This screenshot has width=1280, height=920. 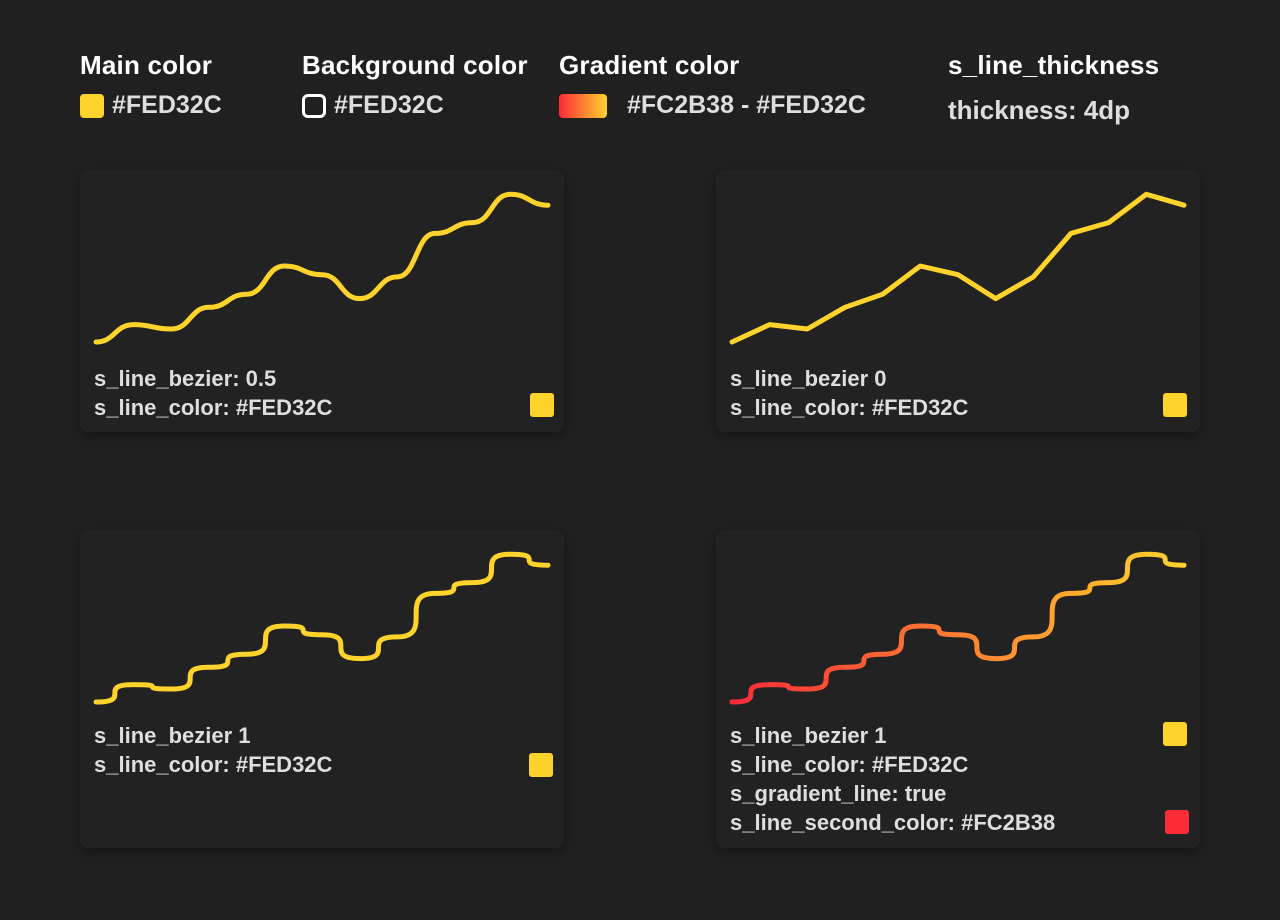 What do you see at coordinates (849, 764) in the screenshot?
I see `chart-4-label-color: s_line_color: #FED32C` at bounding box center [849, 764].